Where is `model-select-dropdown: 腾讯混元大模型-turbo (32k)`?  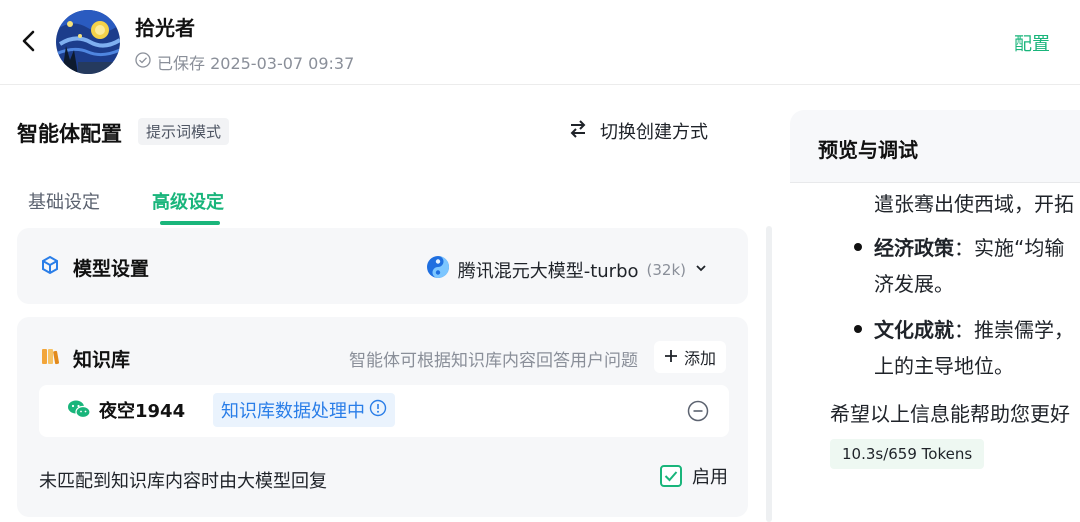
model-select-dropdown: 腾讯混元大模型-turbo (32k) is located at coordinates (567, 269).